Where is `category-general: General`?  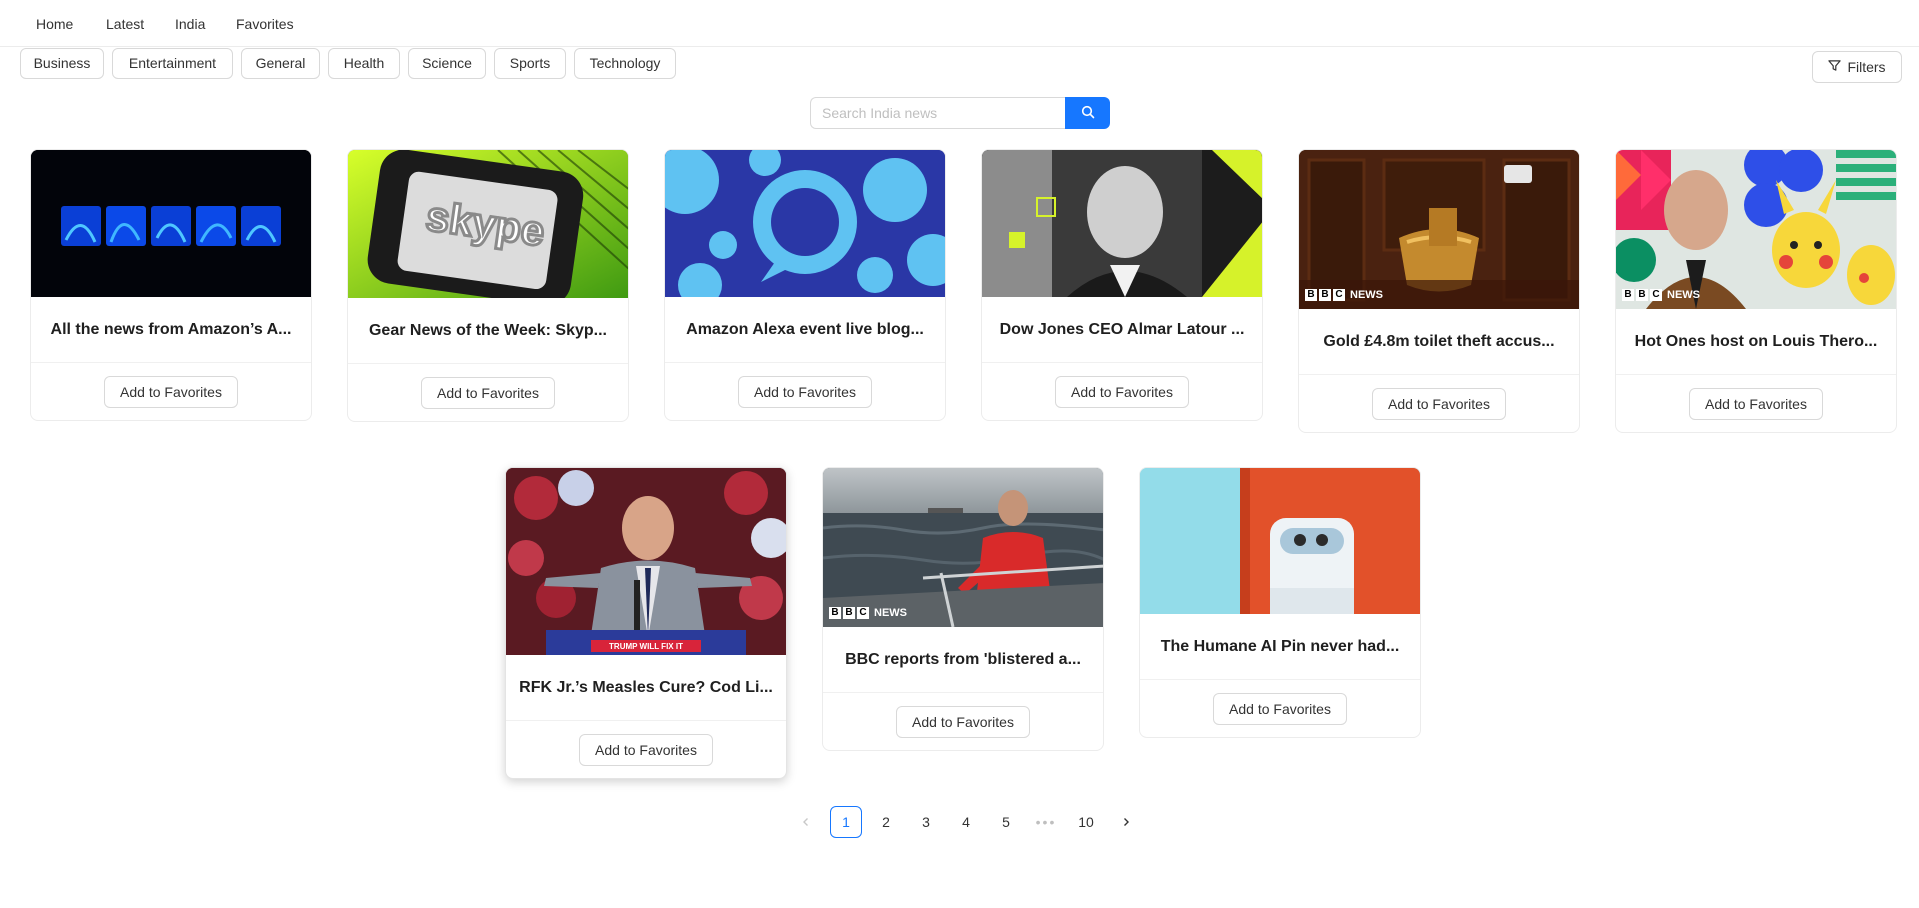
category-general: General is located at coordinates (280, 63).